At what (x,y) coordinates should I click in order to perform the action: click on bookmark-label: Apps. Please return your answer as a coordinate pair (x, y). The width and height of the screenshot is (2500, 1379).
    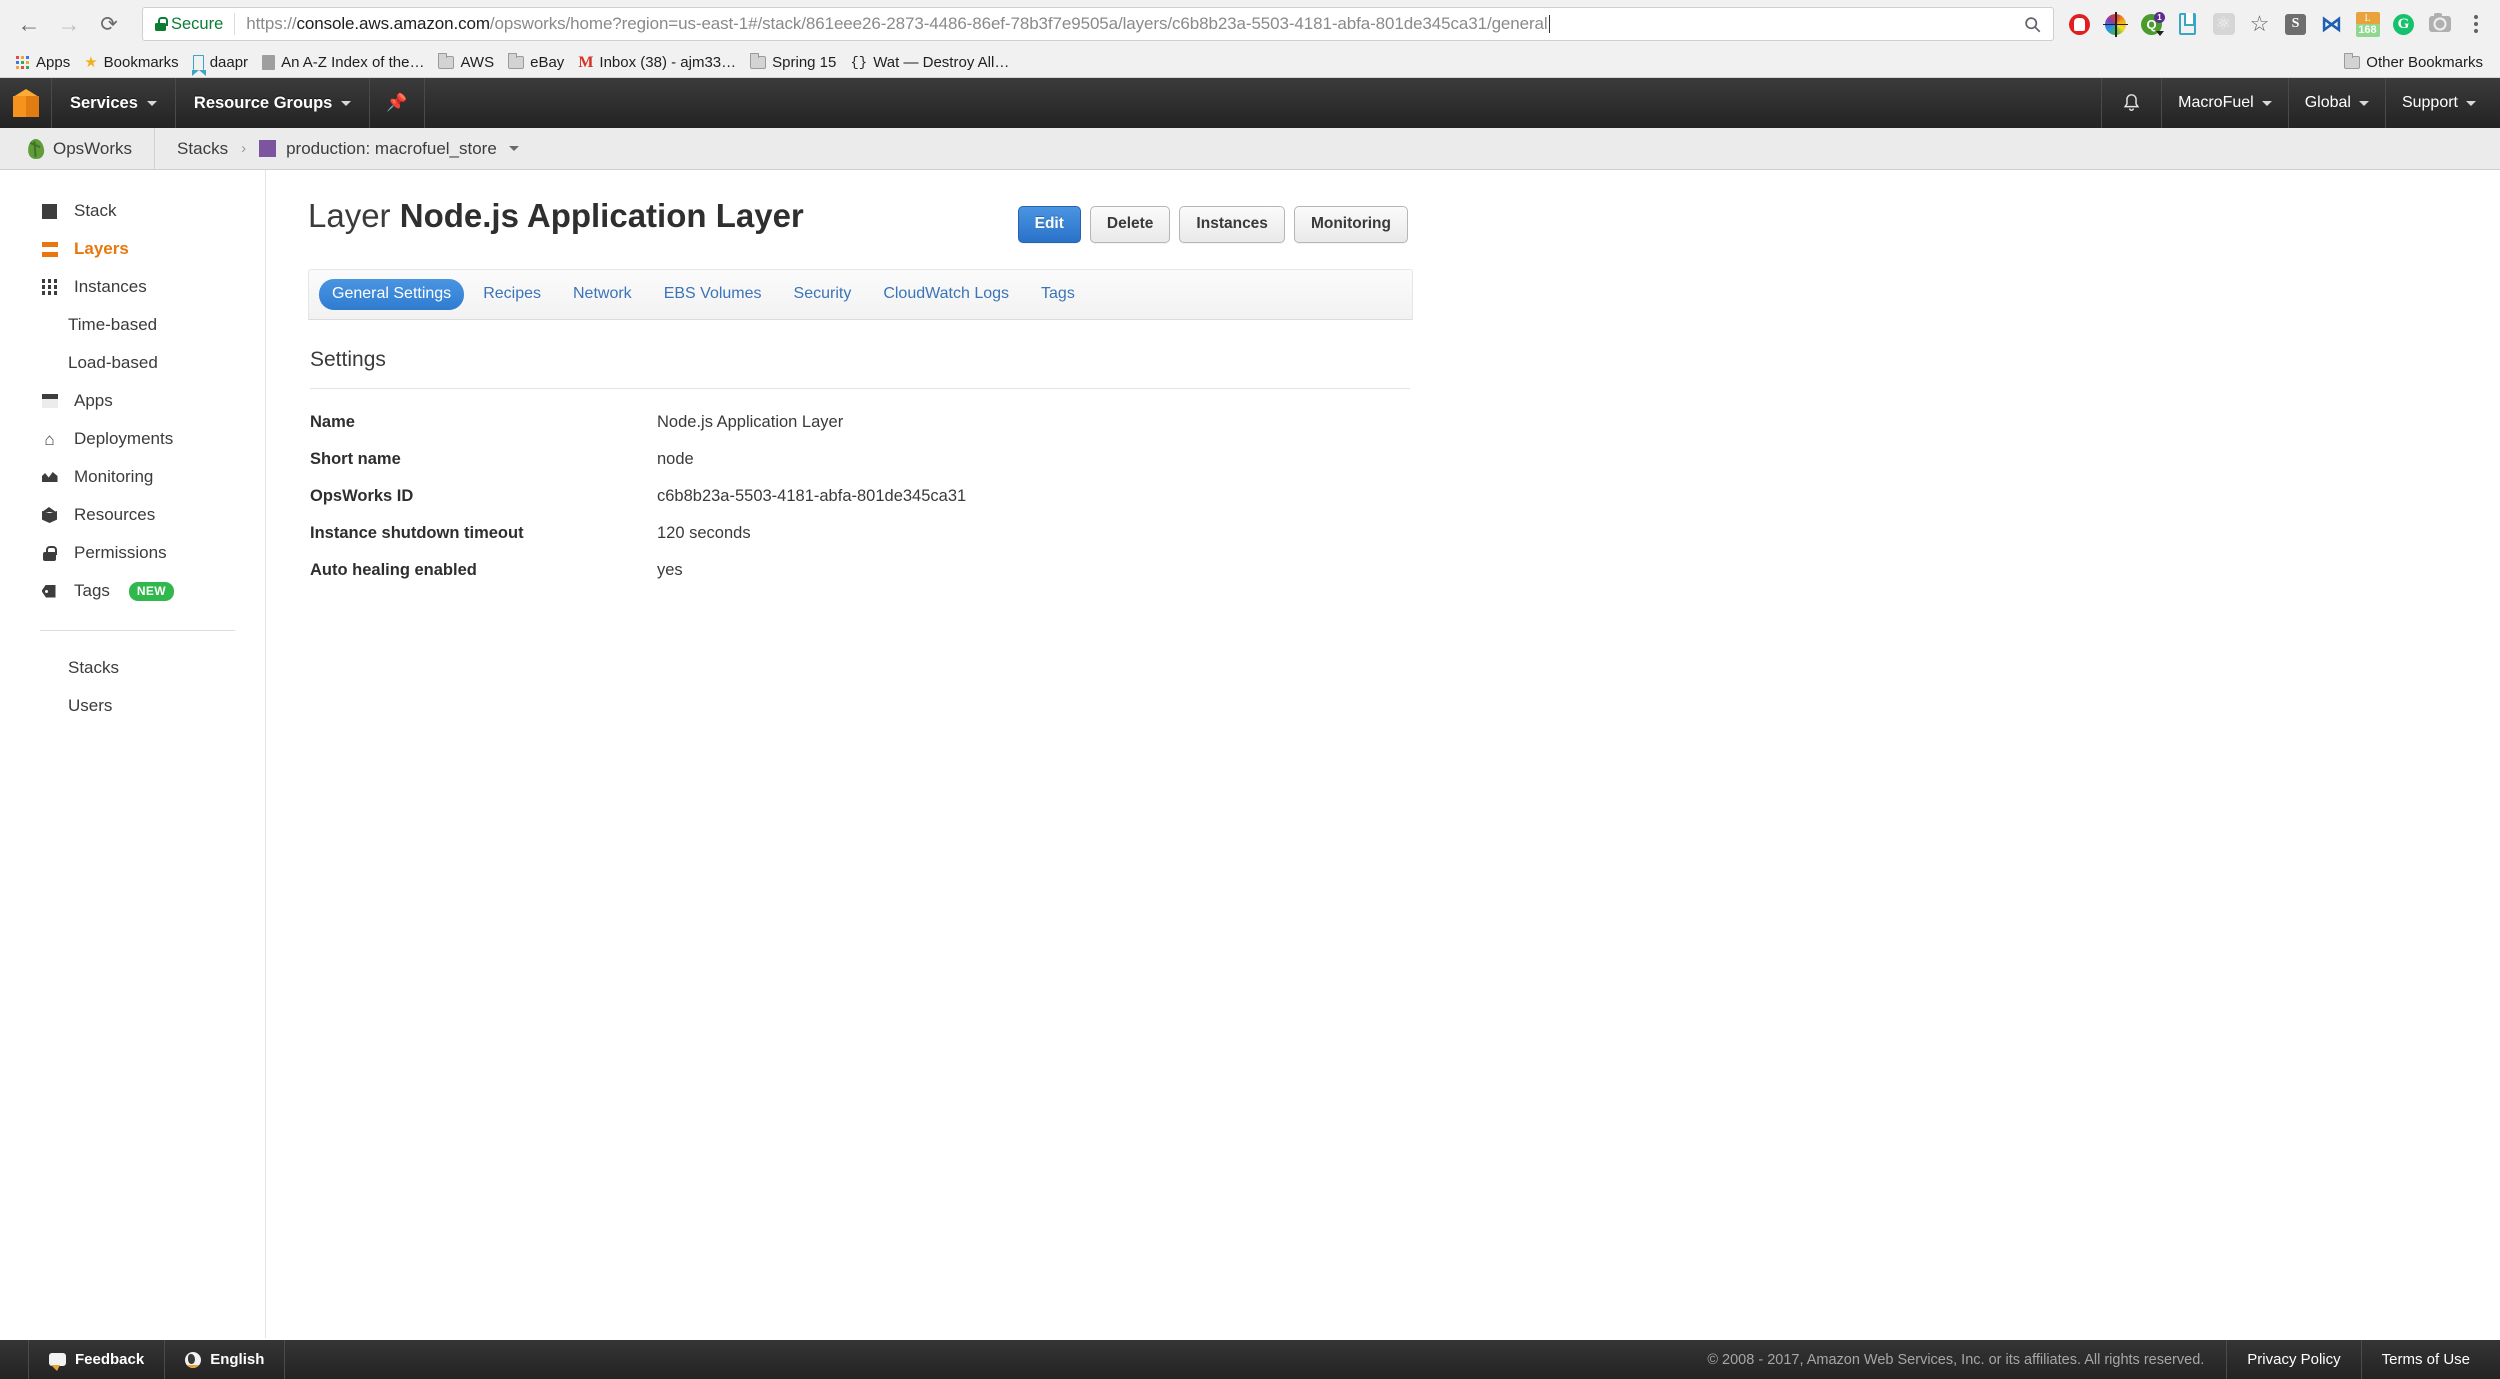
    Looking at the image, I should click on (53, 62).